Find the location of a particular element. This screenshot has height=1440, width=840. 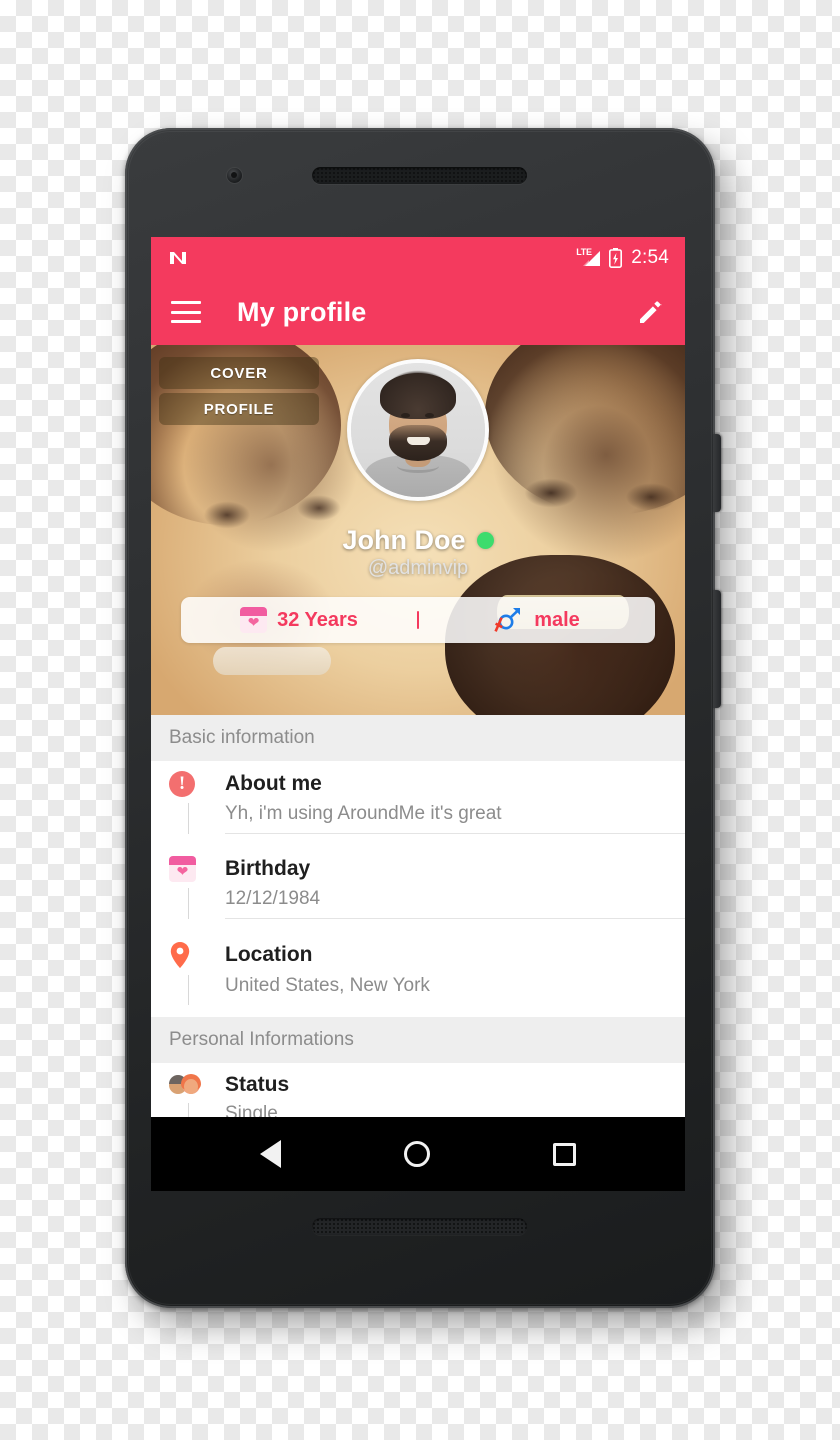

bottom-speaker-grille is located at coordinates (419, 1226).